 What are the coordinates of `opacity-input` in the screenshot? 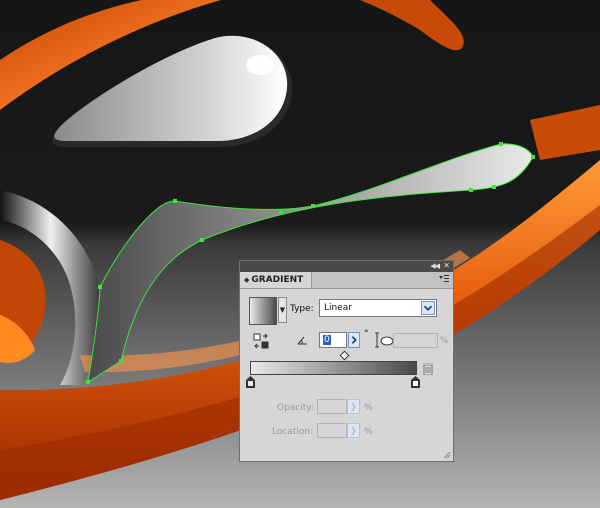 It's located at (332, 406).